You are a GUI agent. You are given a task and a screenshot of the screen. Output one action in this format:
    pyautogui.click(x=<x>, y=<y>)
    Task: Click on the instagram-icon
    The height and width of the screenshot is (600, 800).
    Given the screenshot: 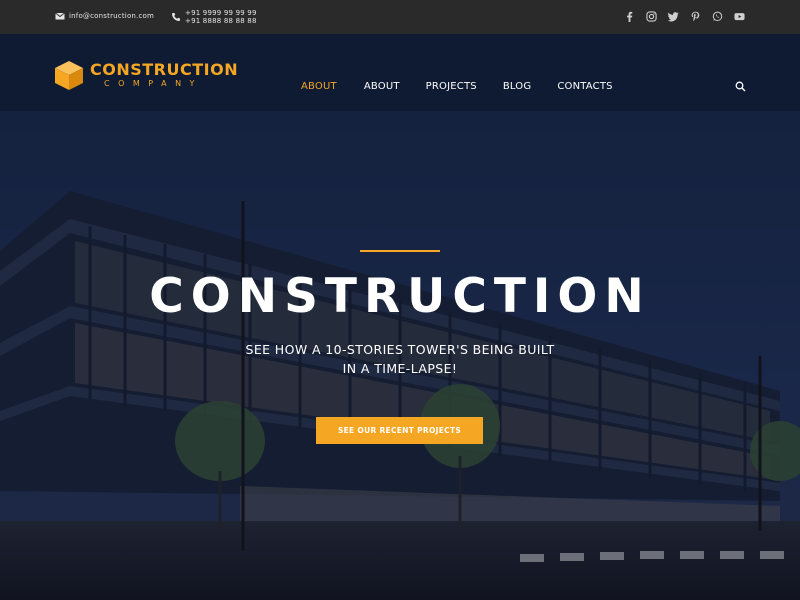 What is the action you would take?
    pyautogui.click(x=651, y=16)
    